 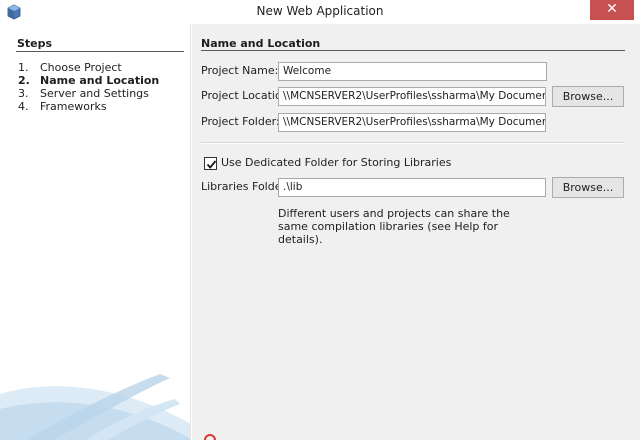 What do you see at coordinates (73, 106) in the screenshot?
I see `step-label: Frameworks` at bounding box center [73, 106].